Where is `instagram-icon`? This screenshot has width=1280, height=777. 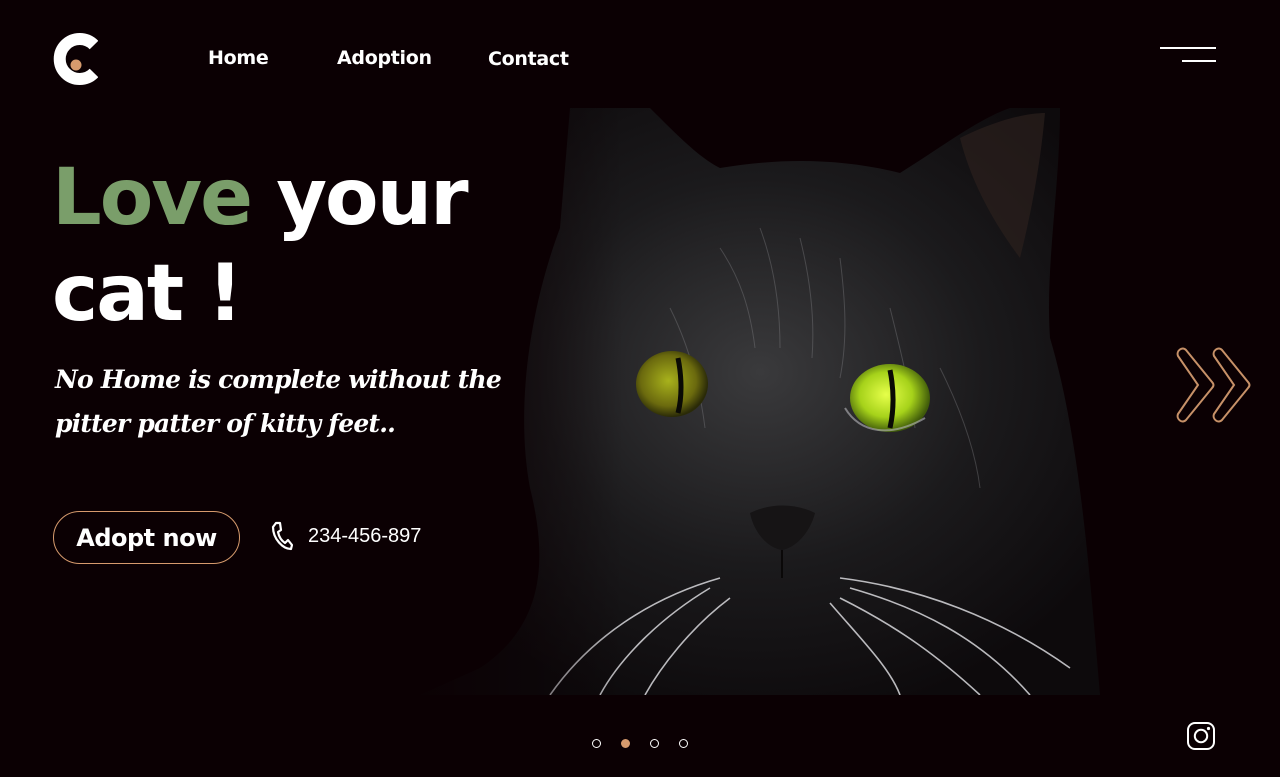 instagram-icon is located at coordinates (1201, 736).